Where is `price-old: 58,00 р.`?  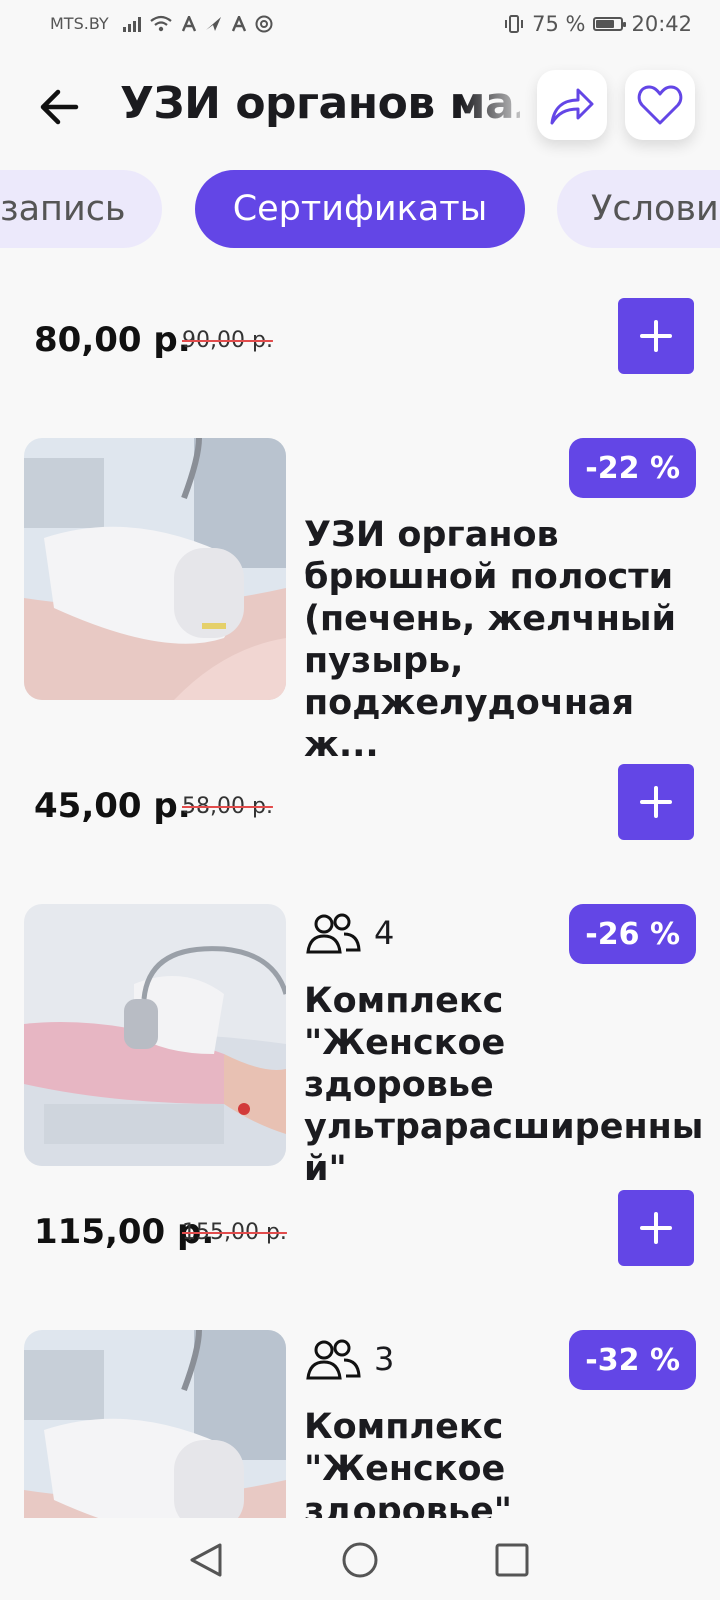
price-old: 58,00 р. is located at coordinates (227, 806).